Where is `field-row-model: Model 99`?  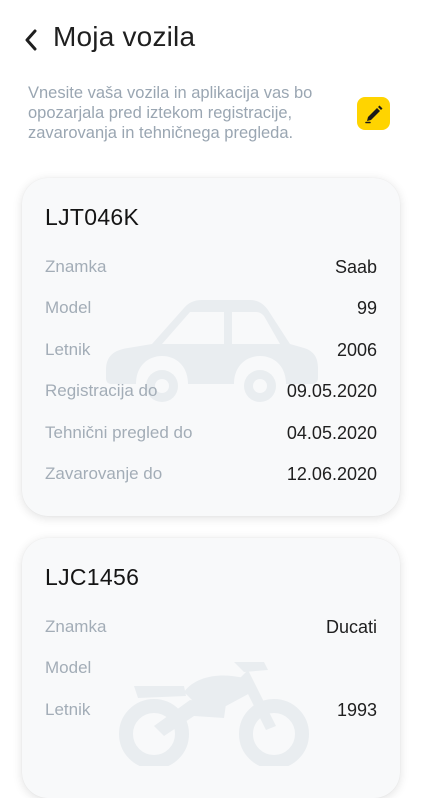 field-row-model: Model 99 is located at coordinates (211, 308).